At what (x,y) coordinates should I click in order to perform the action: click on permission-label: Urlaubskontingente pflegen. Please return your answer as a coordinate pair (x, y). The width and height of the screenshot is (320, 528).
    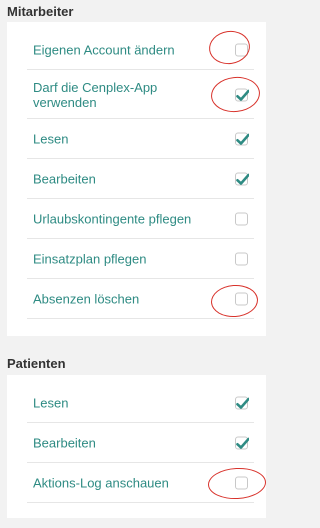
    Looking at the image, I should click on (112, 219).